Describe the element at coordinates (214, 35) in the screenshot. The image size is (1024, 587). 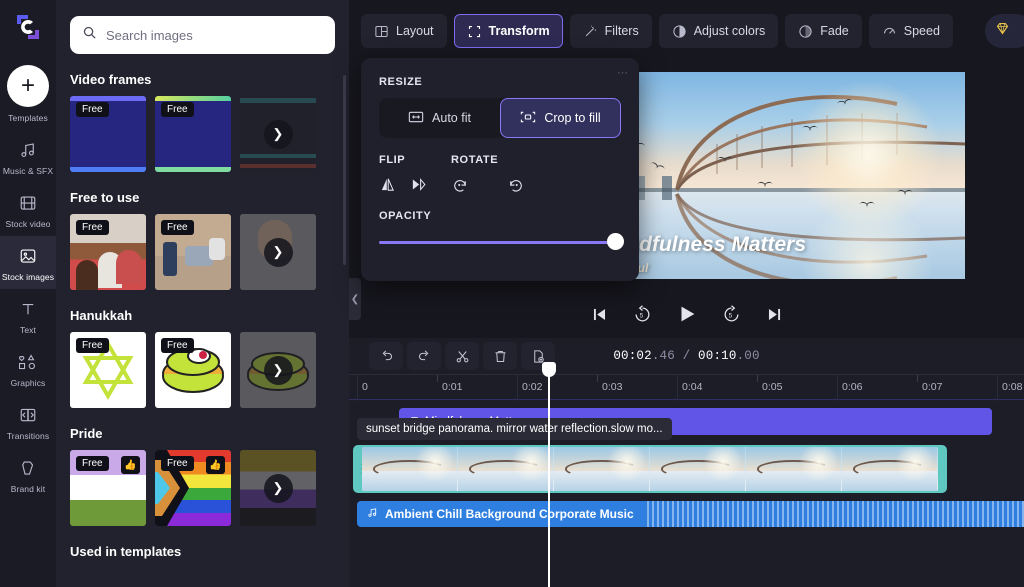
I see `search-input` at that location.